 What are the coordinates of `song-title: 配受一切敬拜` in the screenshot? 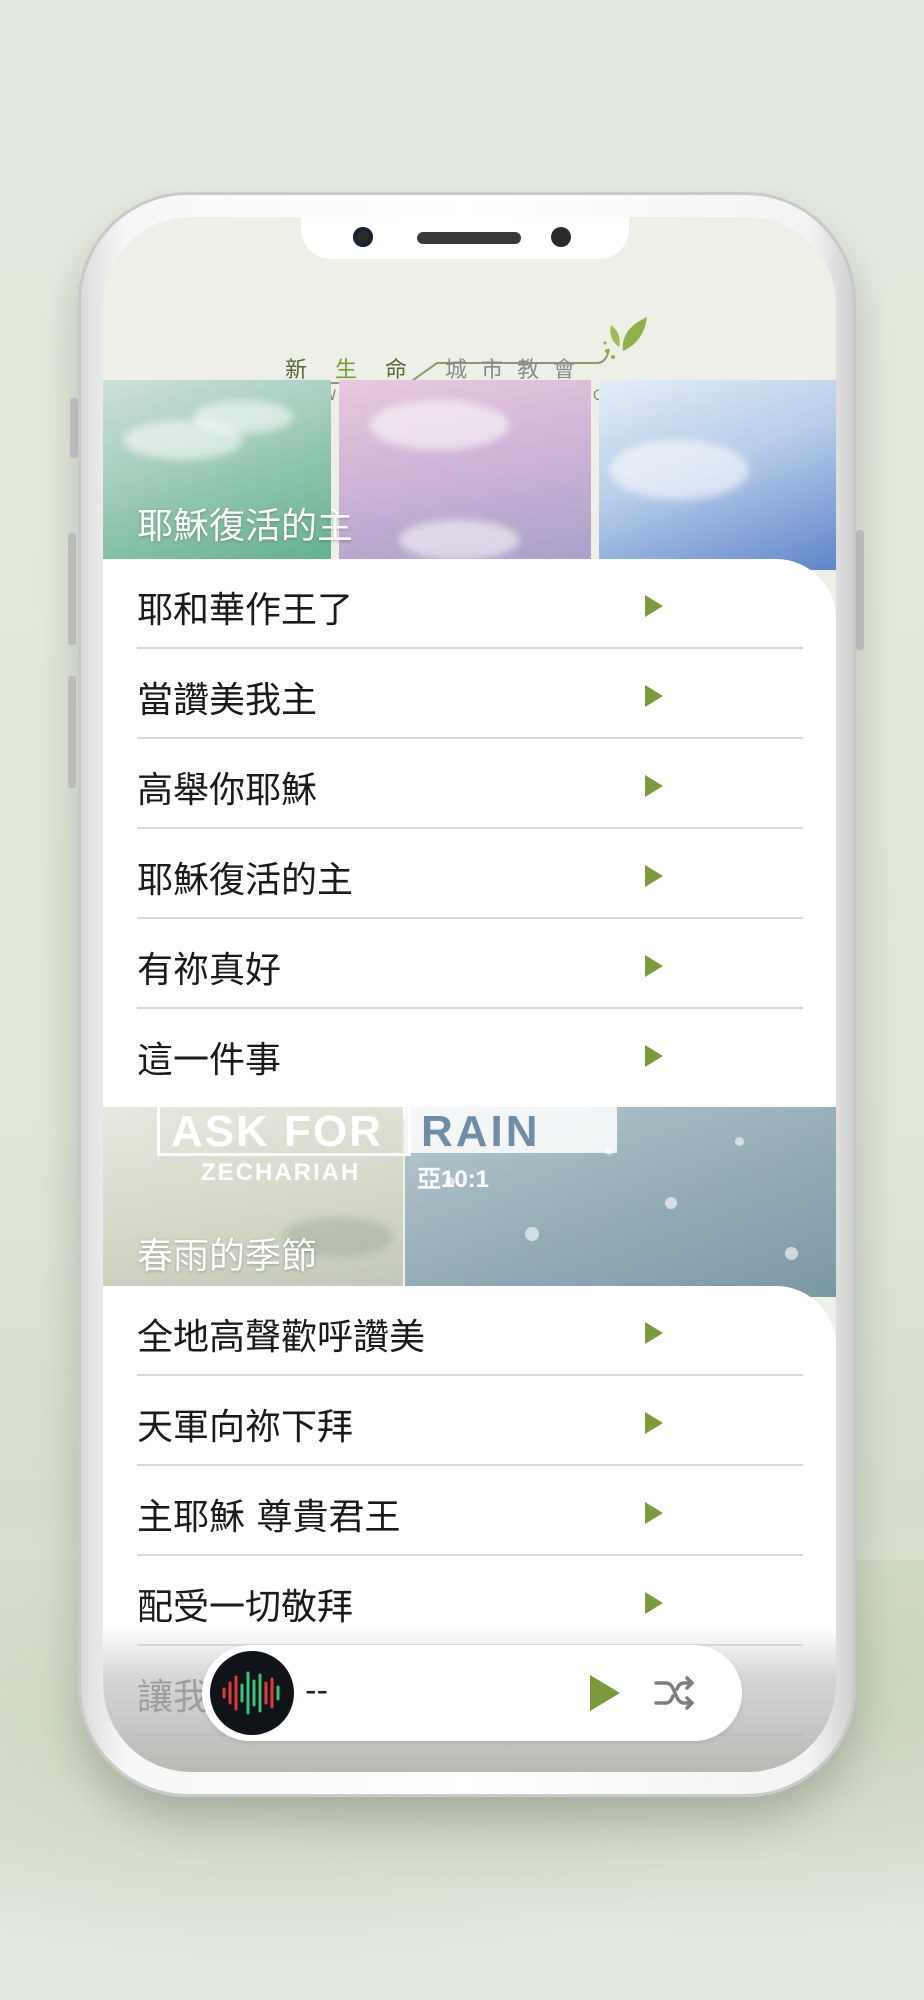 It's located at (245, 1607).